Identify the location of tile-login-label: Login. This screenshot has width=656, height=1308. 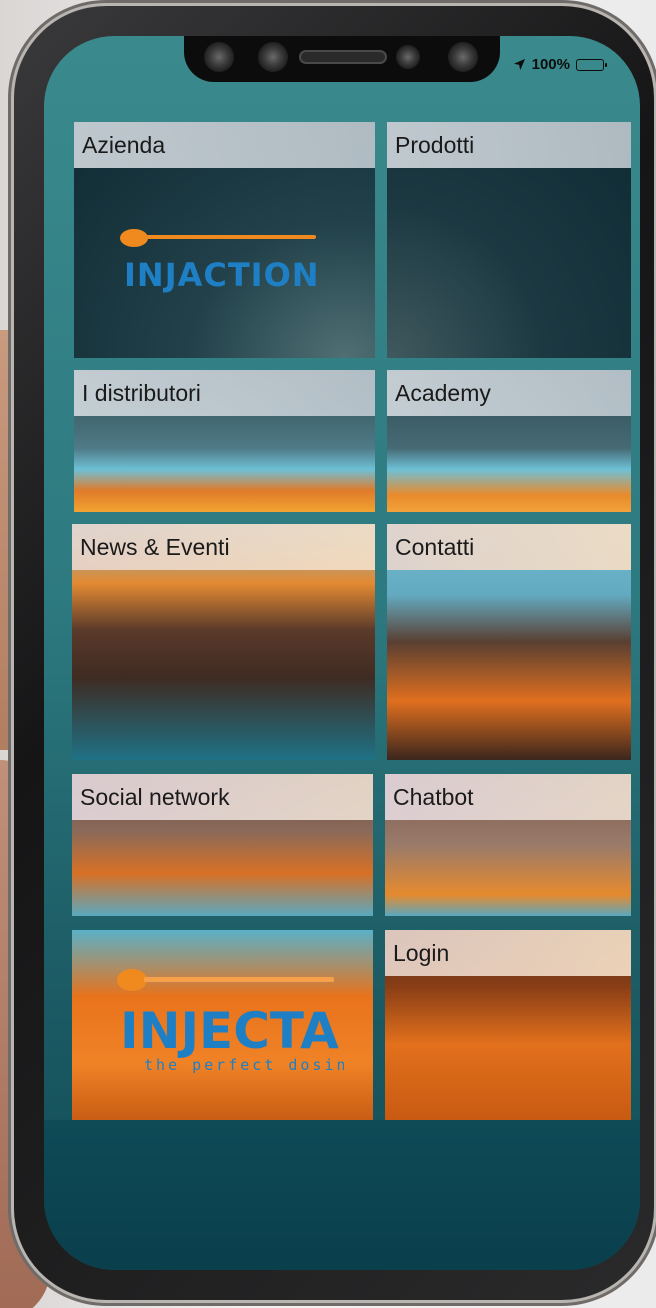
(508, 953).